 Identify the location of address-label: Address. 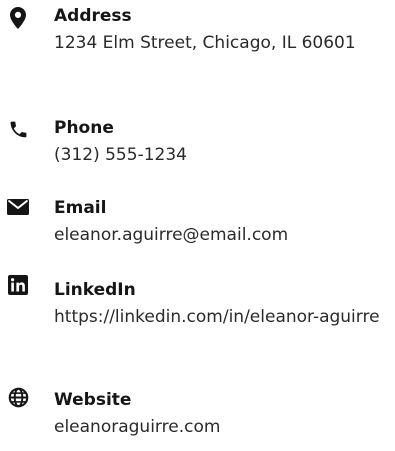
(93, 16).